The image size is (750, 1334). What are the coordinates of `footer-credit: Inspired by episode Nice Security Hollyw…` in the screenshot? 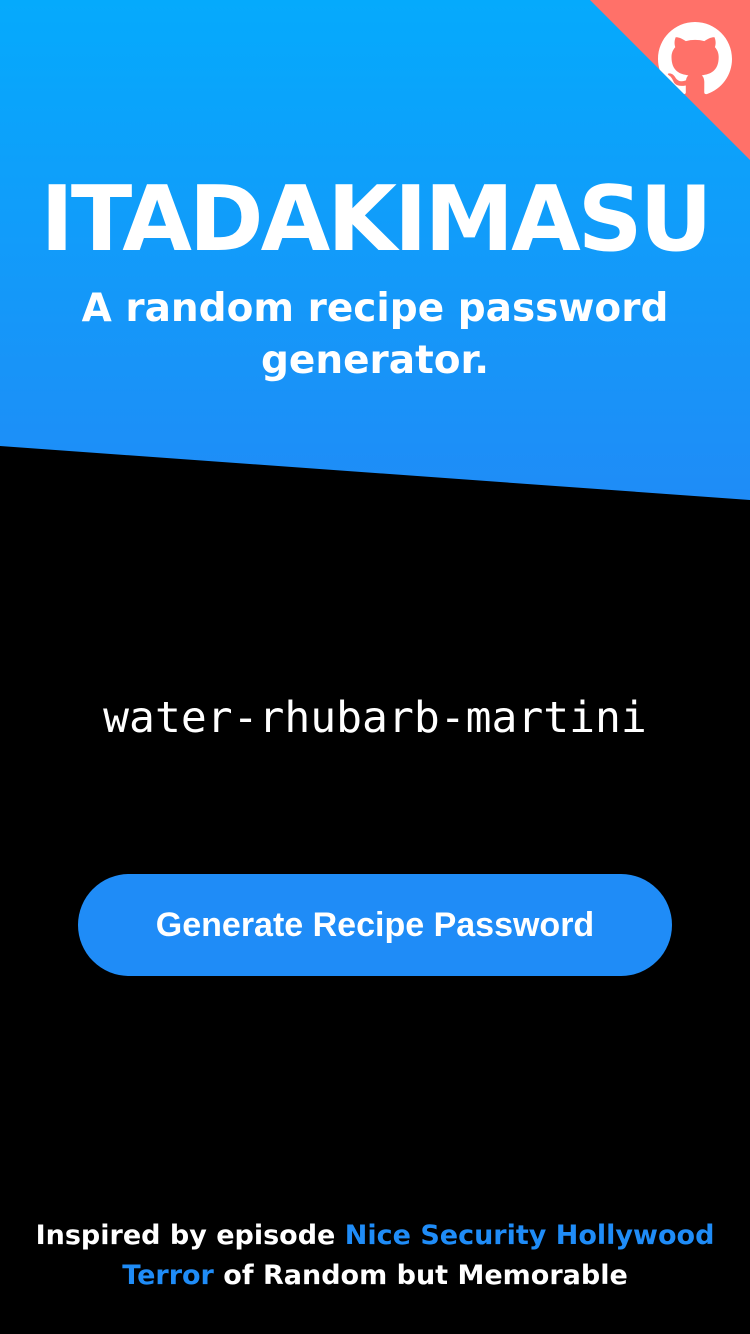 It's located at (375, 1256).